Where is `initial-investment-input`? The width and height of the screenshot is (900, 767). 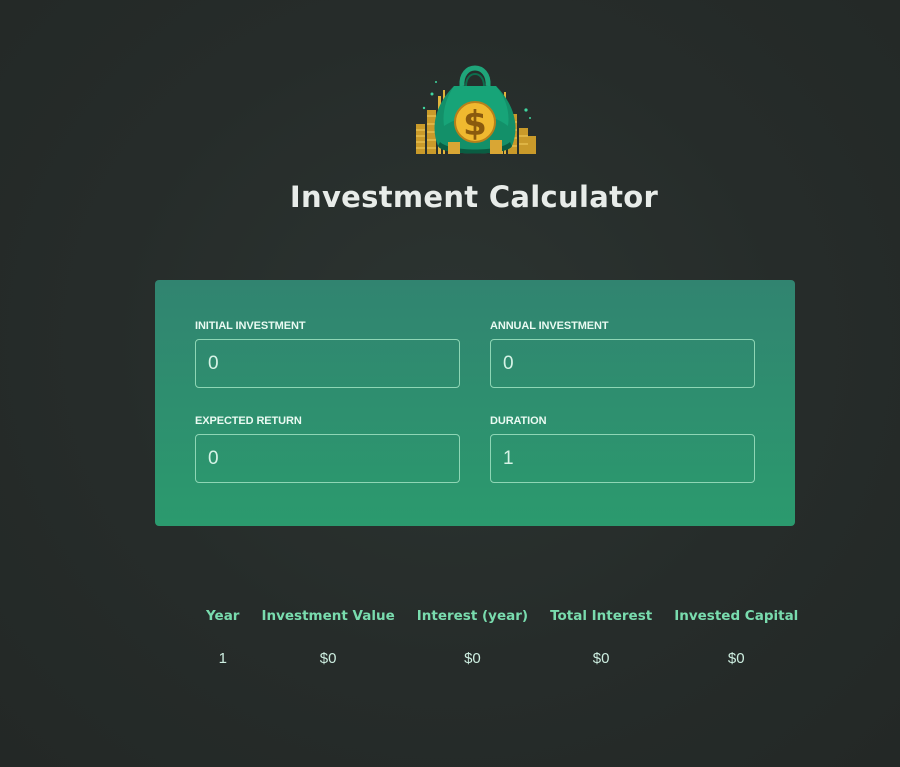
initial-investment-input is located at coordinates (327, 363).